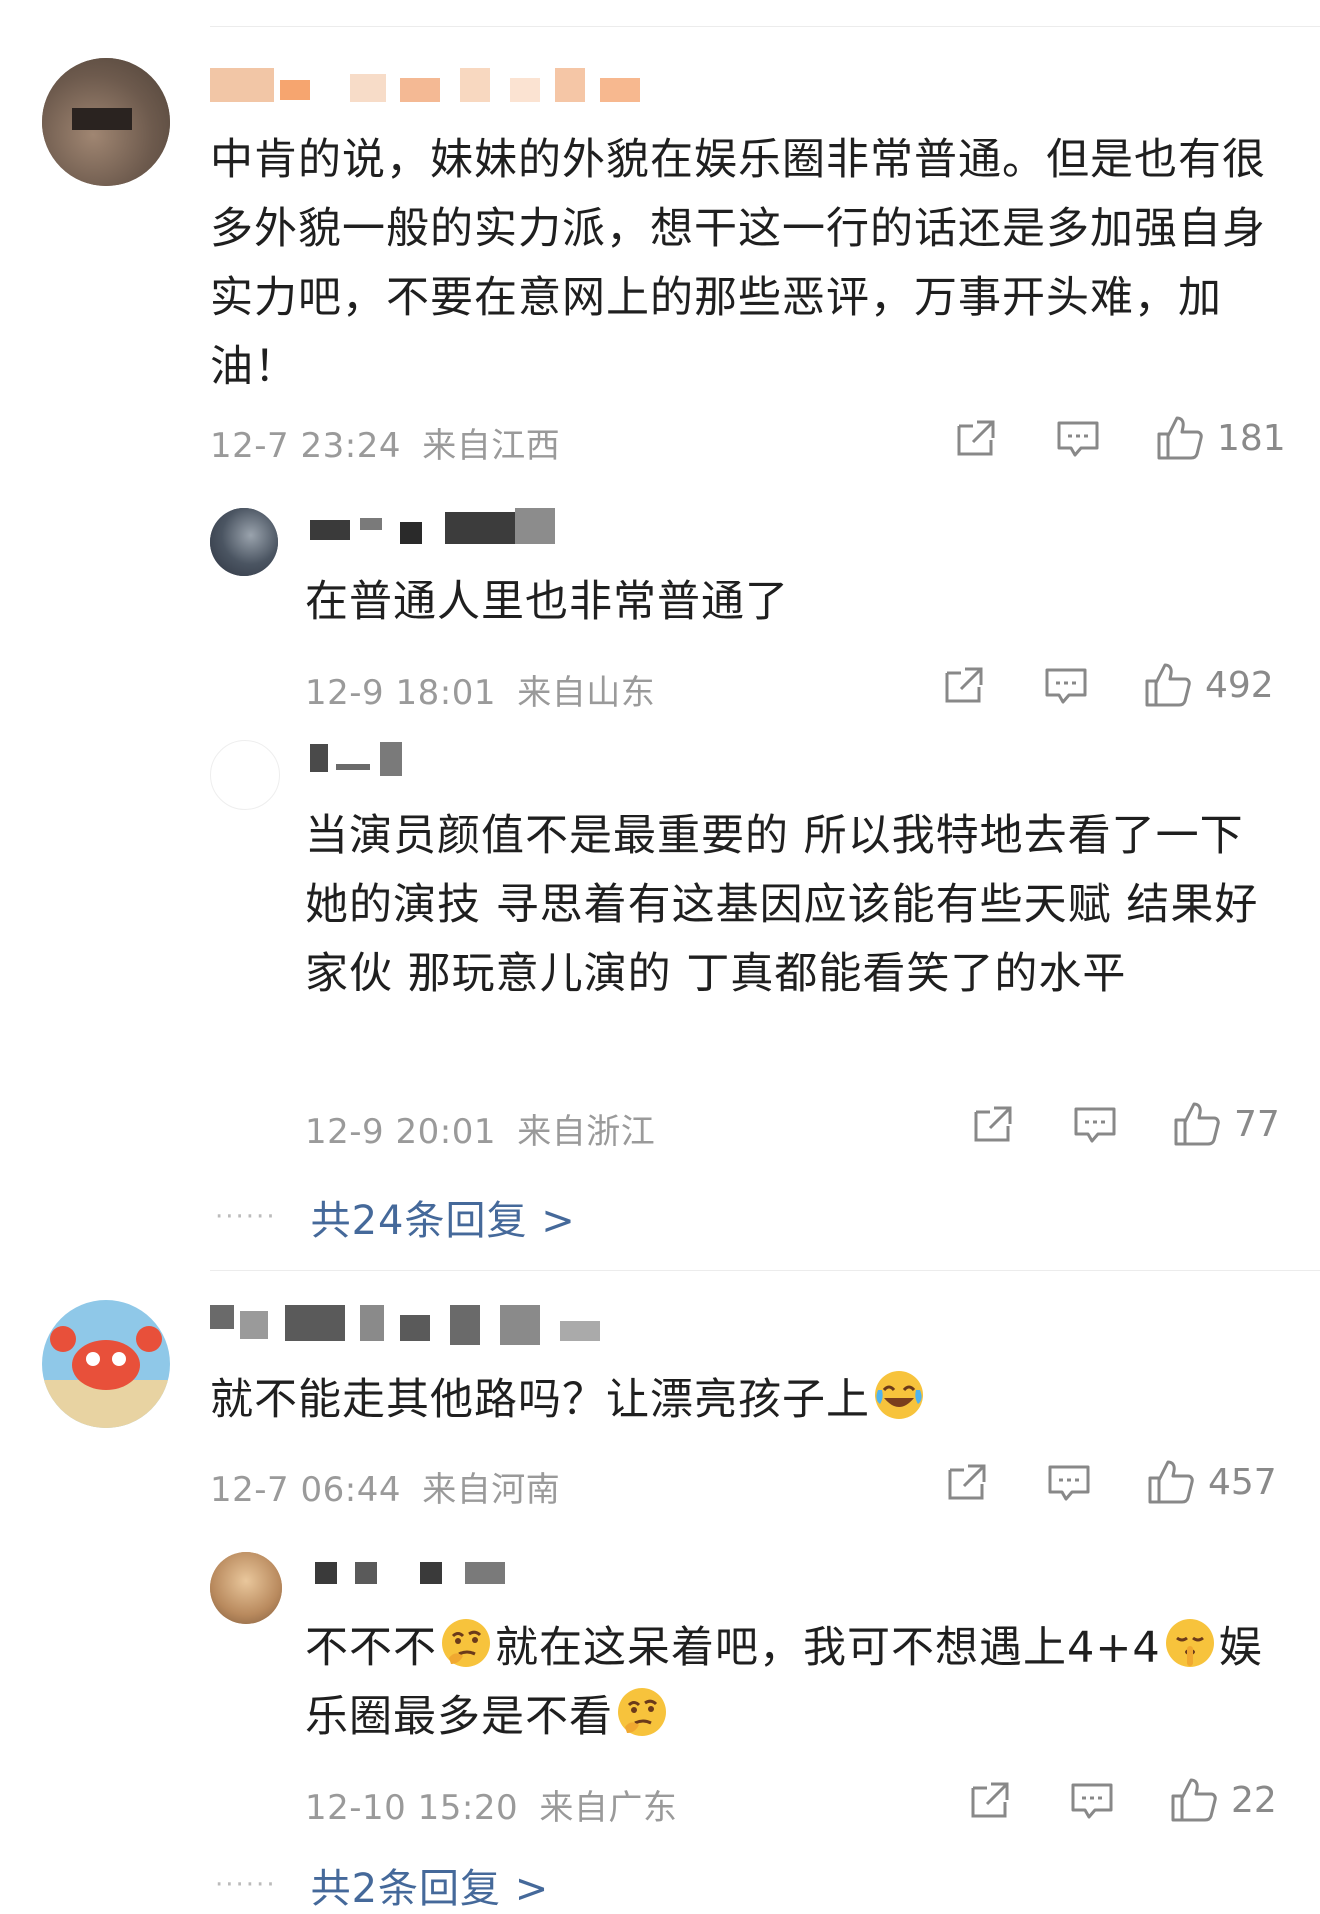 Image resolution: width=1320 pixels, height=1914 pixels. I want to click on reply-location: 来自浙江, so click(586, 1132).